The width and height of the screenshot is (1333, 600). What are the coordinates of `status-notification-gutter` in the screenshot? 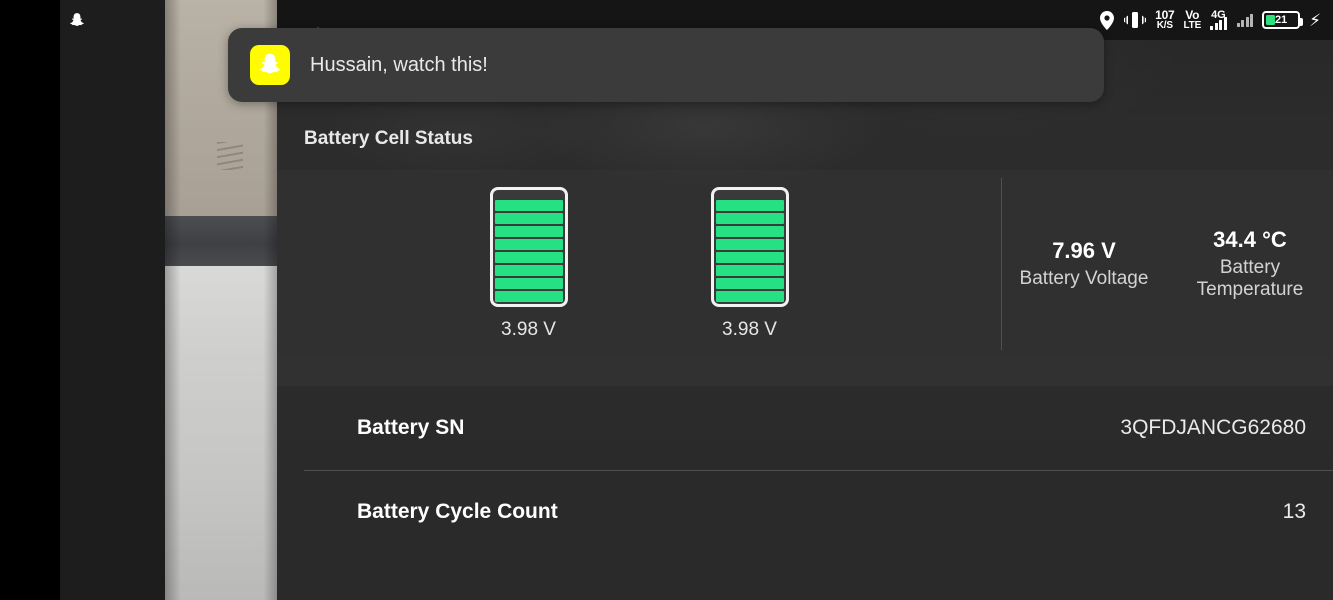 It's located at (112, 300).